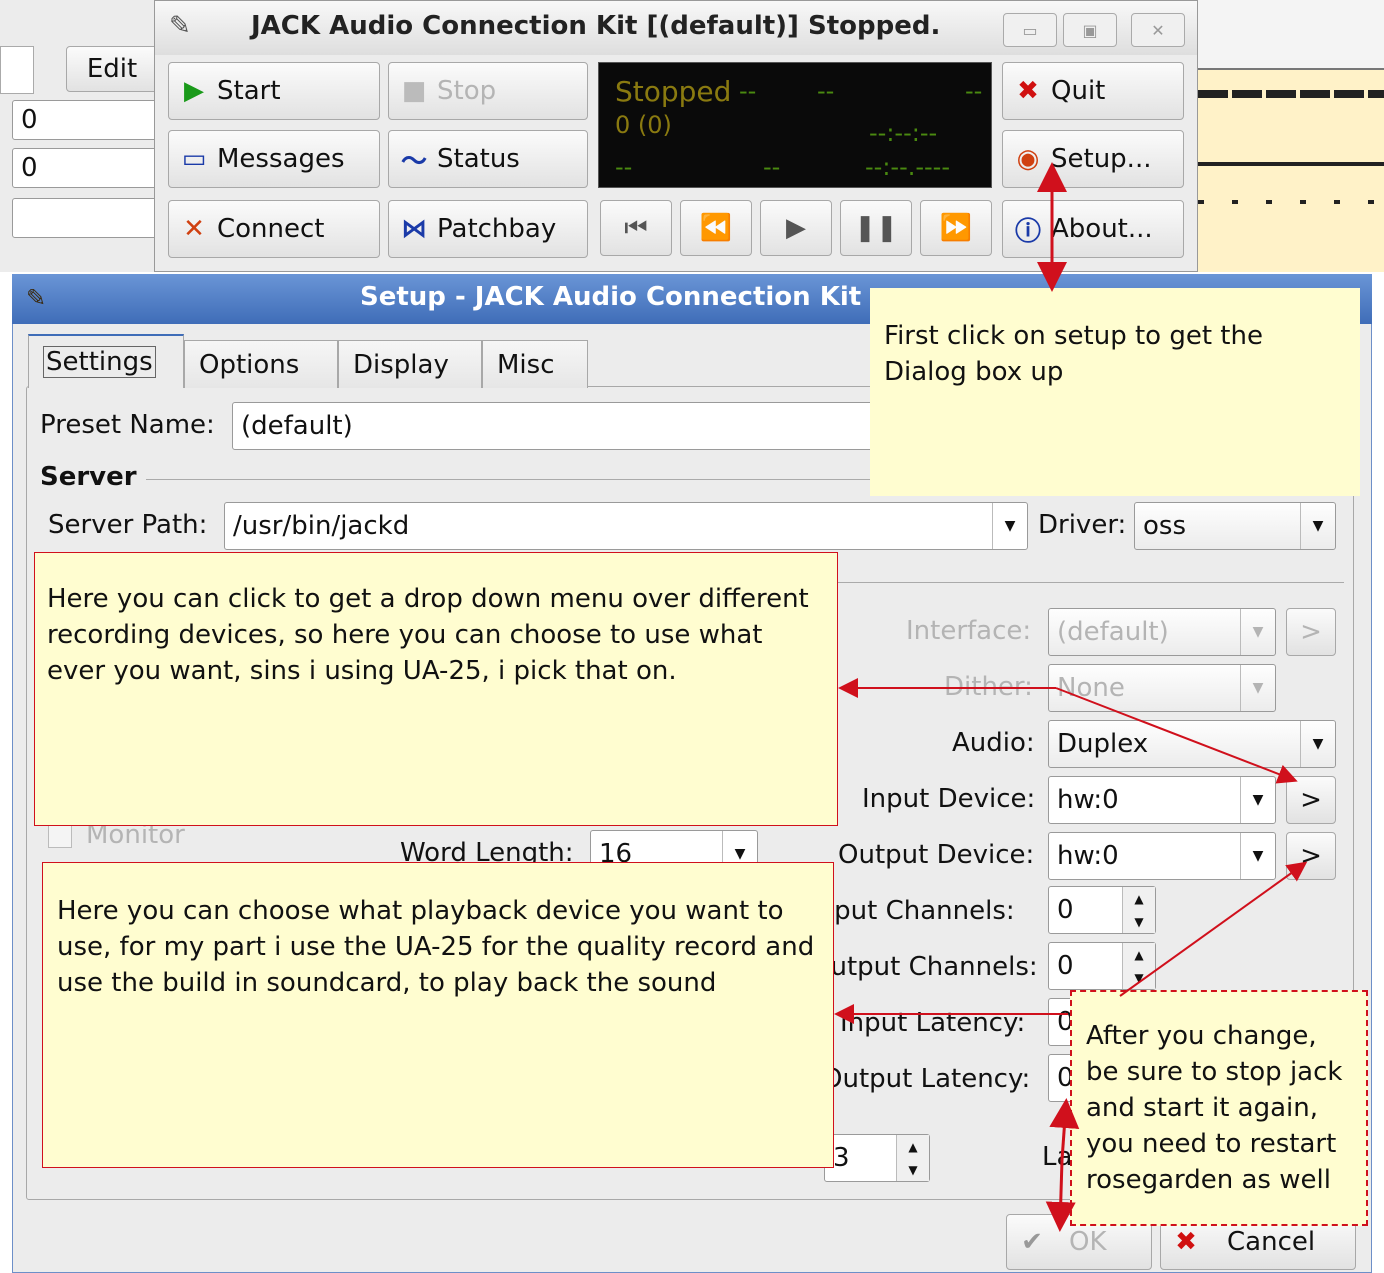 The image size is (1384, 1273). I want to click on tab-settings: Settings, so click(106, 361).